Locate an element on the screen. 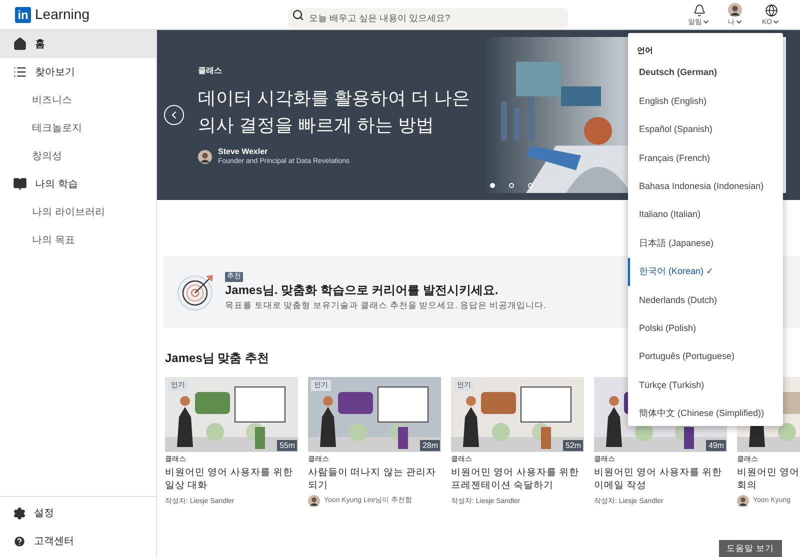 The image size is (800, 557). language-option: Português (Portuguese) is located at coordinates (705, 357).